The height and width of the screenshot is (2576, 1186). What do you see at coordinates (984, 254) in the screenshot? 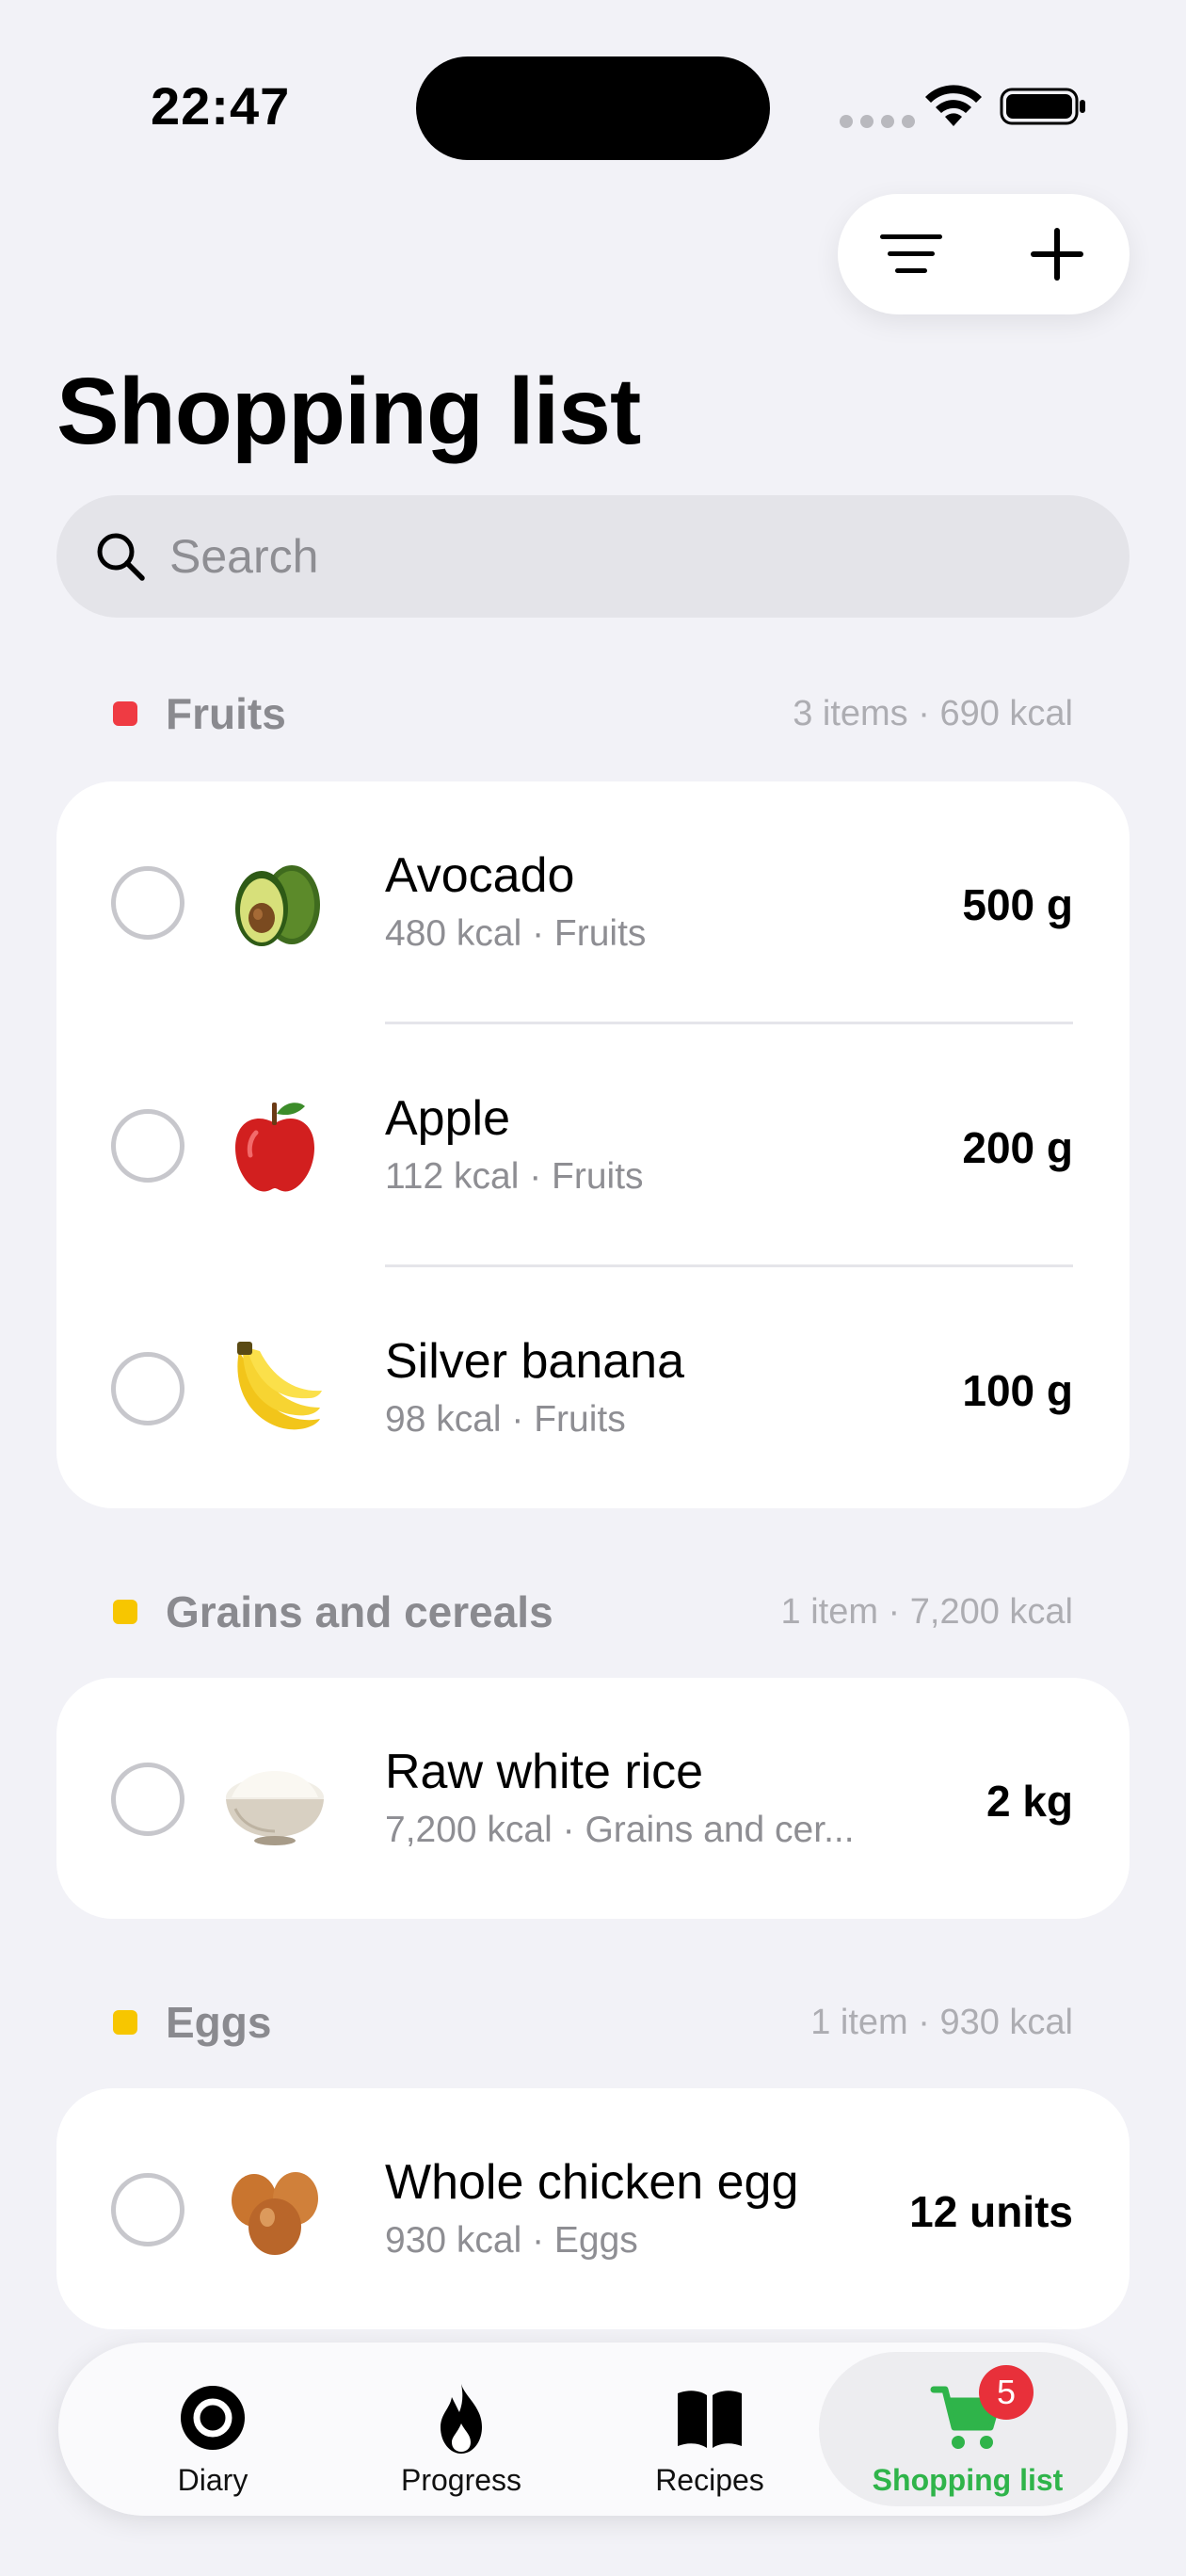
I see `header-actions` at bounding box center [984, 254].